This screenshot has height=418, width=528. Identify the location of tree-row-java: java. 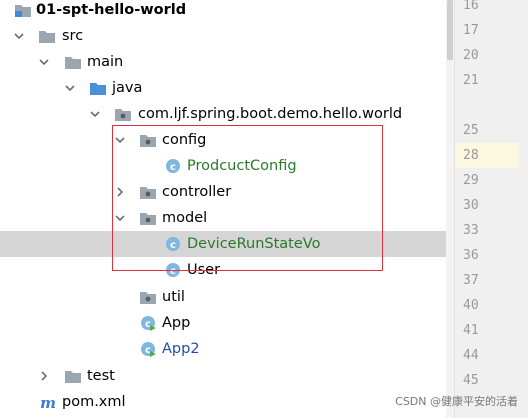
(223, 88).